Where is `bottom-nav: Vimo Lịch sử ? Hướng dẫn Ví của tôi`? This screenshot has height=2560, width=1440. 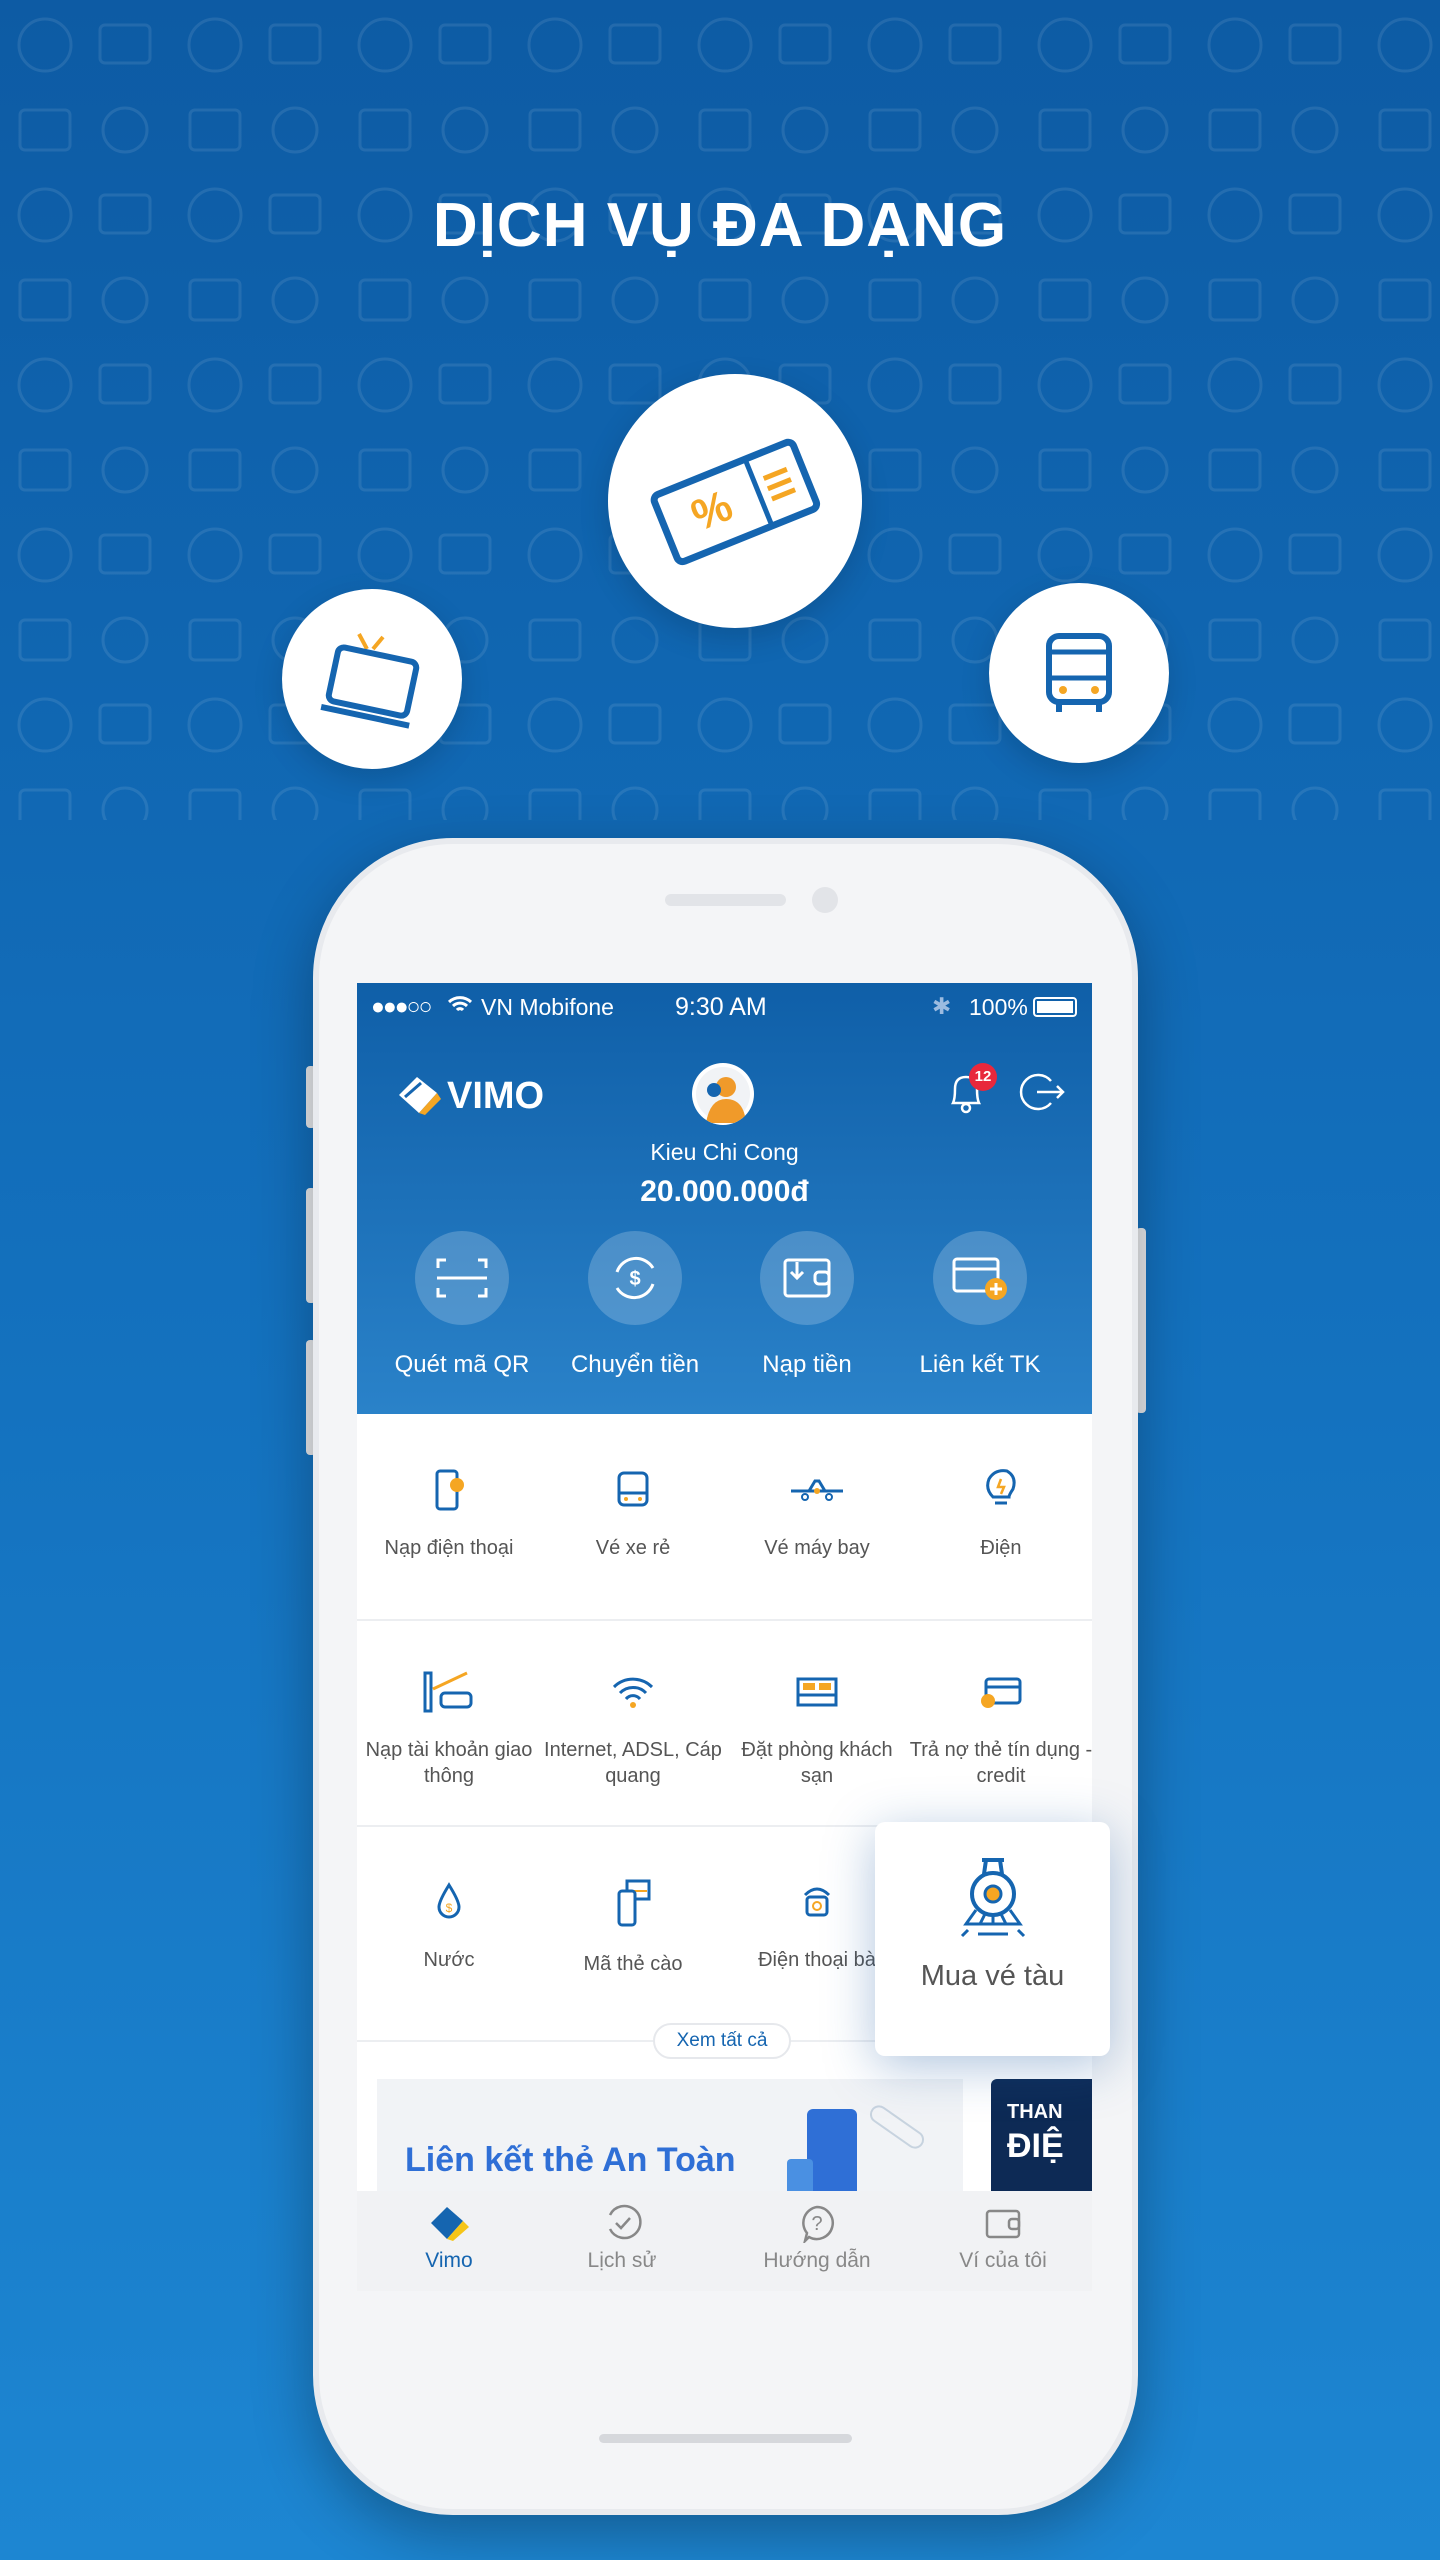 bottom-nav: Vimo Lịch sử ? Hướng dẫn Ví của tôi is located at coordinates (724, 2241).